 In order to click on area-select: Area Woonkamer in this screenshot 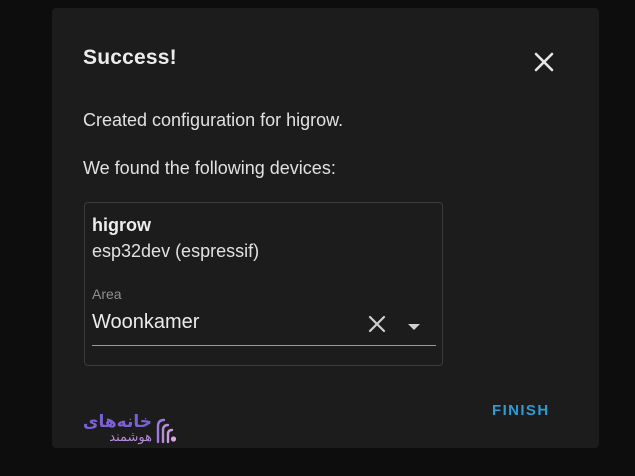, I will do `click(264, 314)`.